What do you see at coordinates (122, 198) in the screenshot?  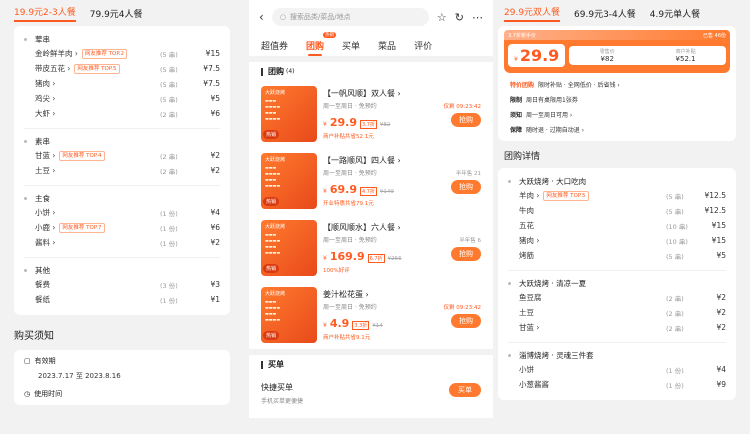 I see `group-title: 主食` at bounding box center [122, 198].